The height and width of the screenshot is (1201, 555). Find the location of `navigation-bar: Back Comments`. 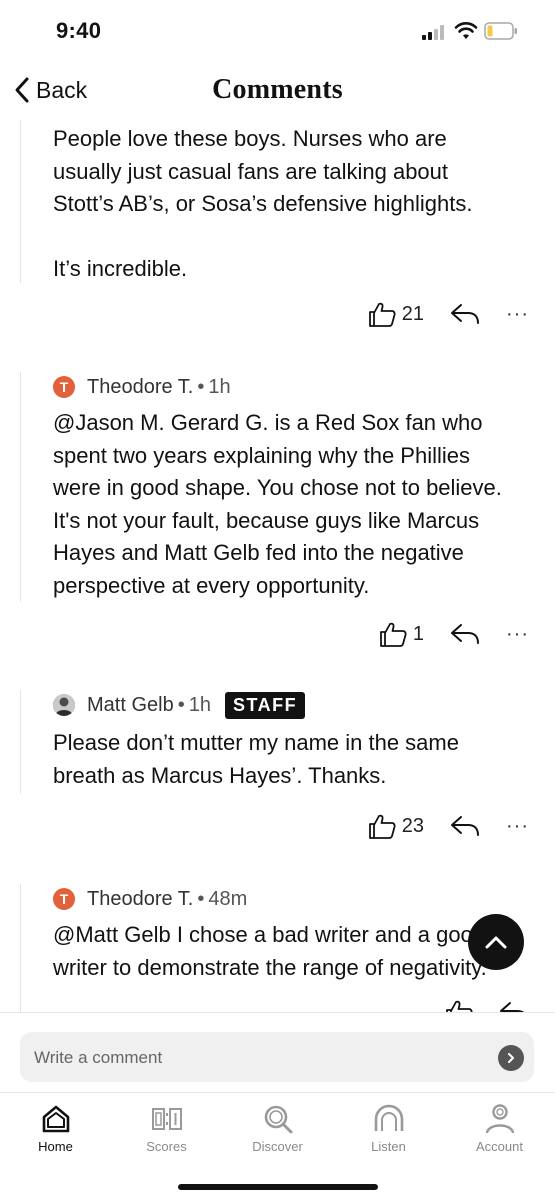

navigation-bar: Back Comments is located at coordinates (277, 91).